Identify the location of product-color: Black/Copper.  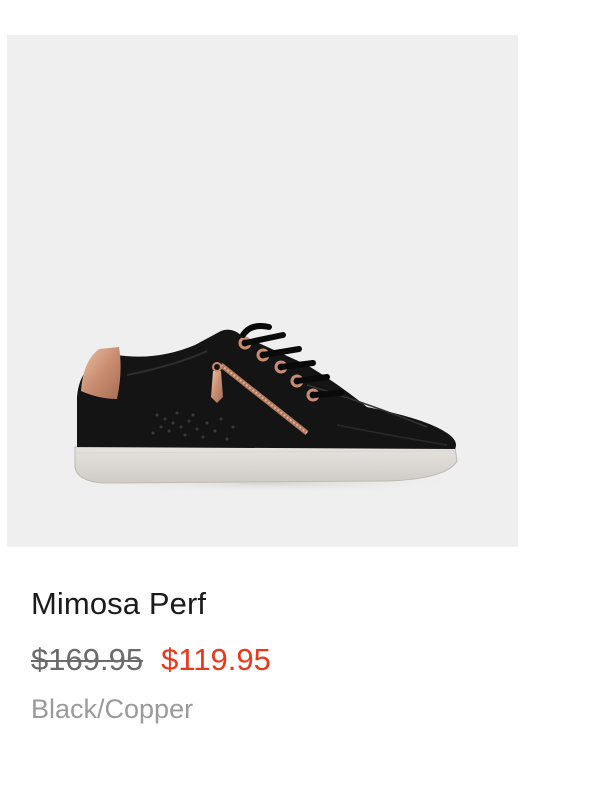
(112, 709).